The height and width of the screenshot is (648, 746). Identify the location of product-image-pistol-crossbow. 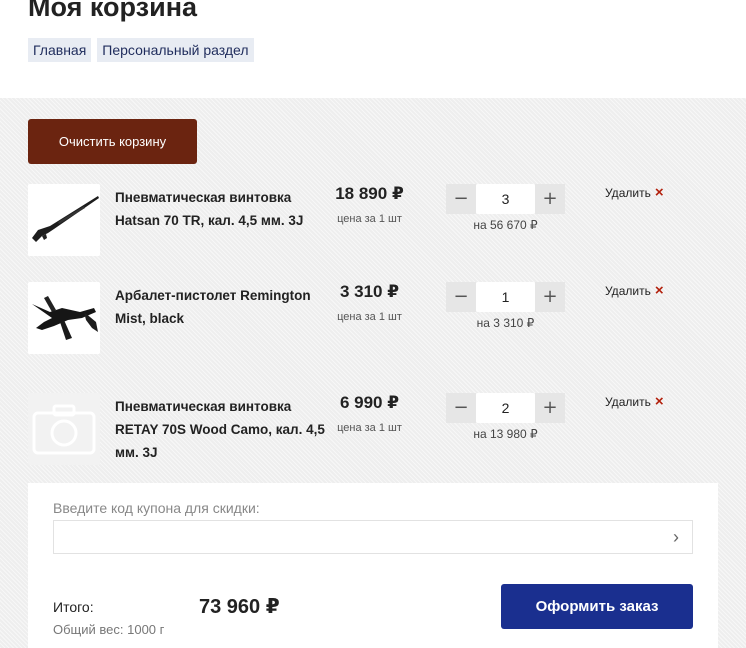
(64, 318).